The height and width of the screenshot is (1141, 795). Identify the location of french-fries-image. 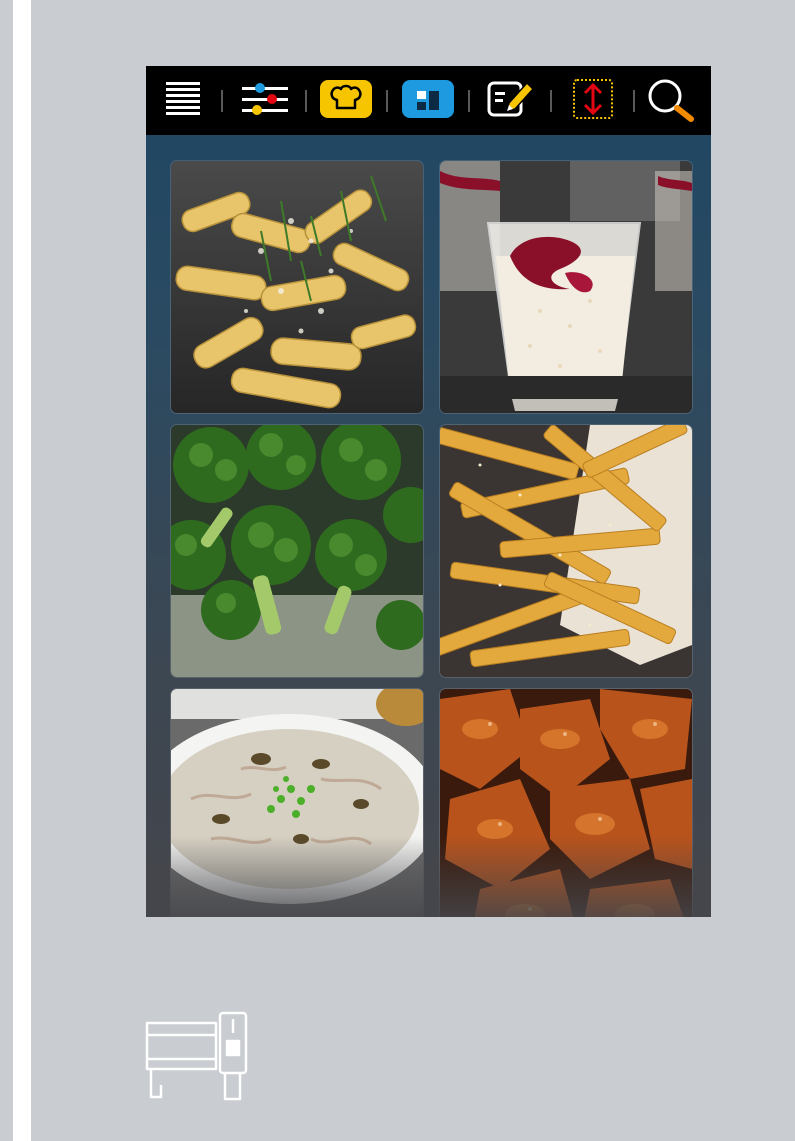
(566, 551).